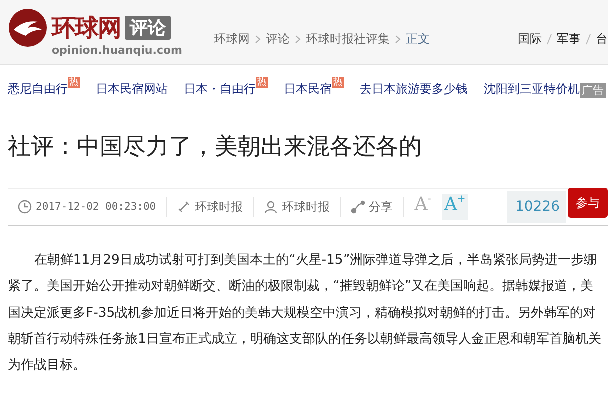 This screenshot has width=608, height=410. What do you see at coordinates (118, 50) in the screenshot?
I see `site-domain: opinion.huanqiu.com` at bounding box center [118, 50].